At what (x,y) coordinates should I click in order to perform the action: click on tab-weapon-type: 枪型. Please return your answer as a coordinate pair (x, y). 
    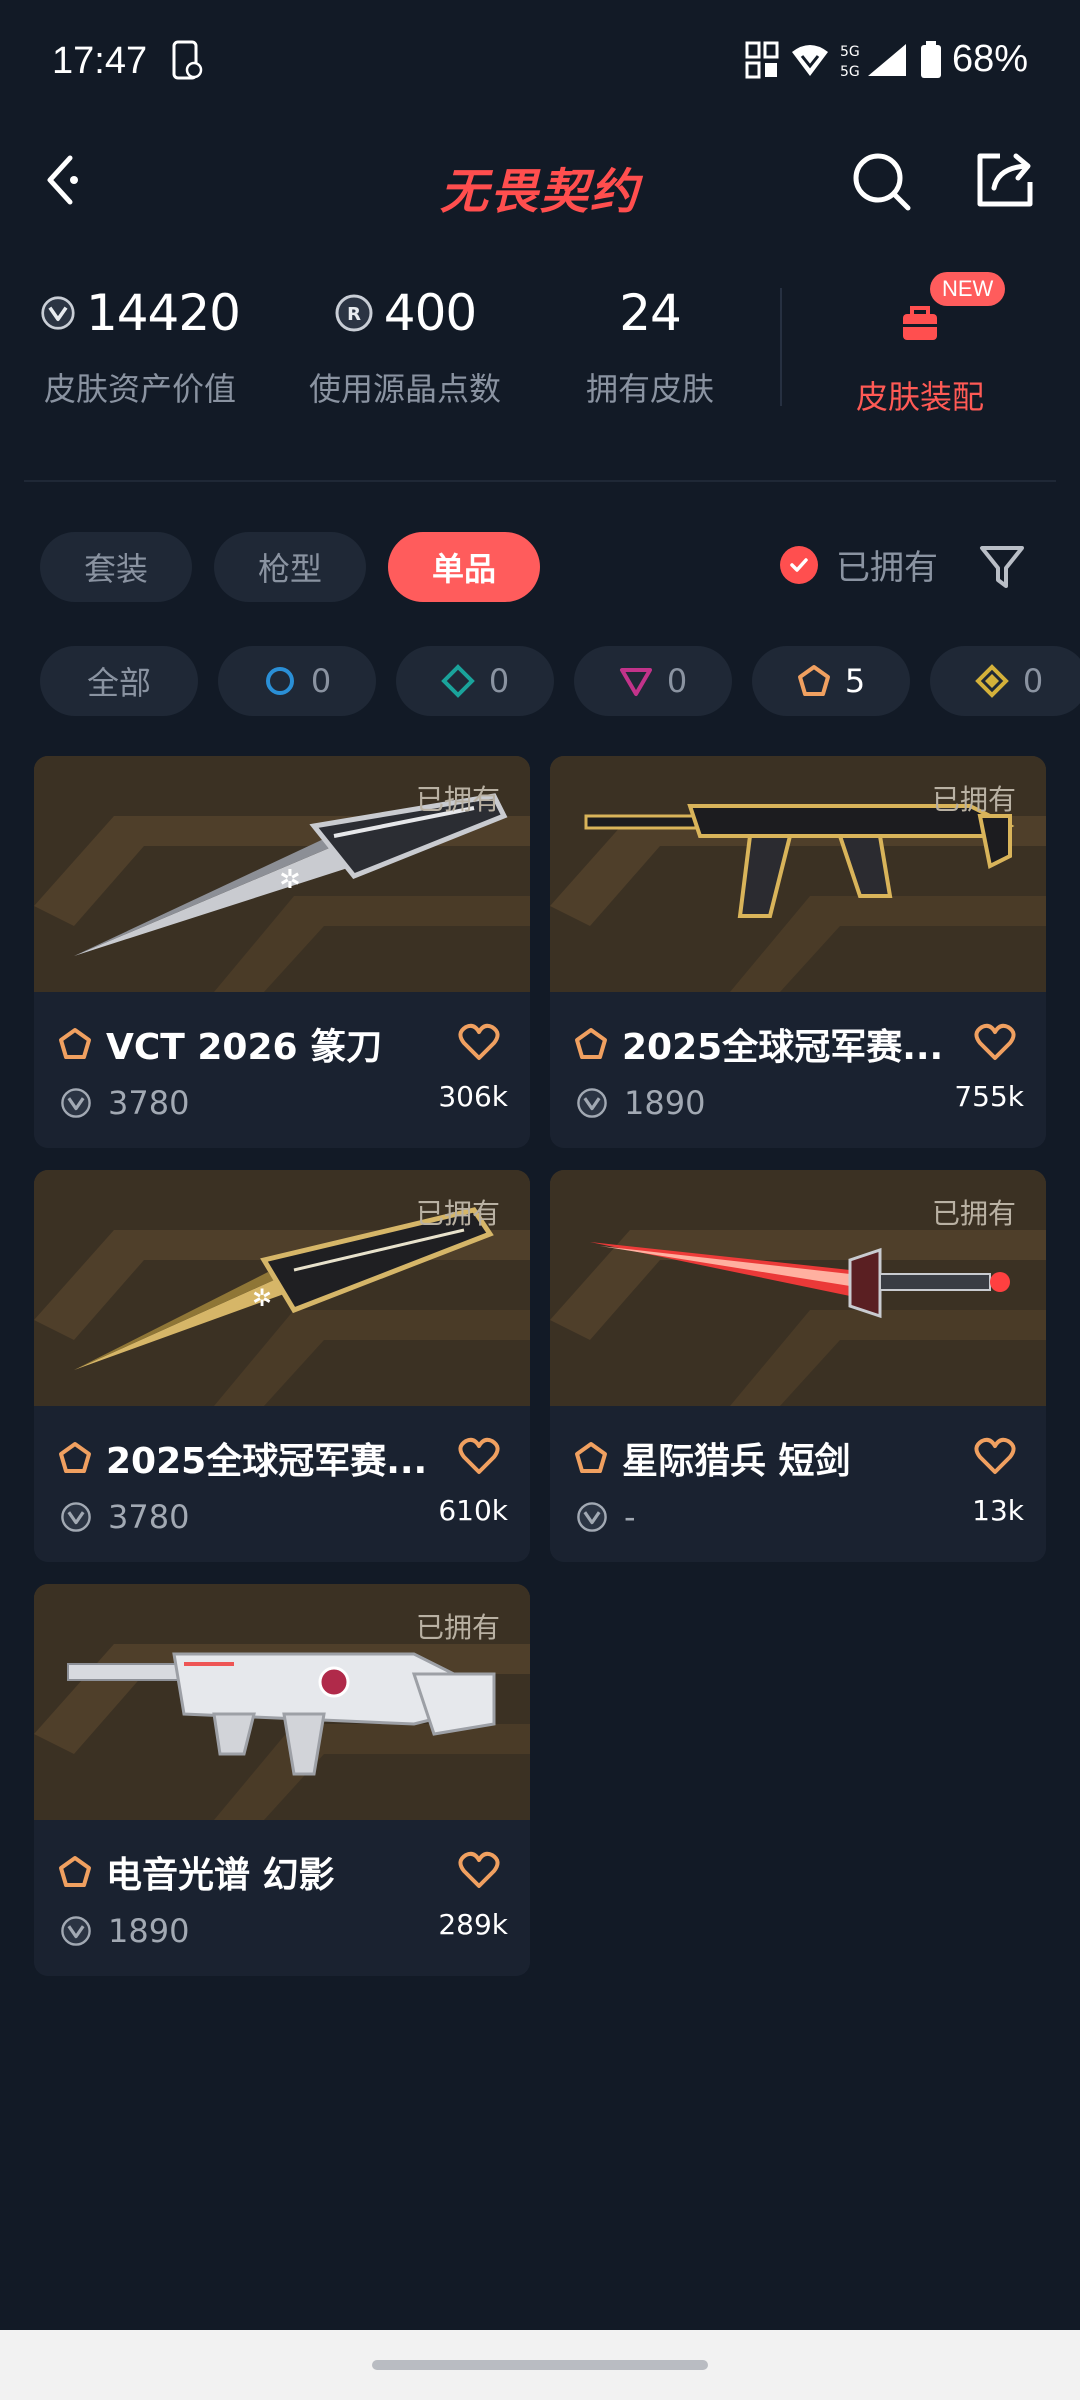
    Looking at the image, I should click on (290, 567).